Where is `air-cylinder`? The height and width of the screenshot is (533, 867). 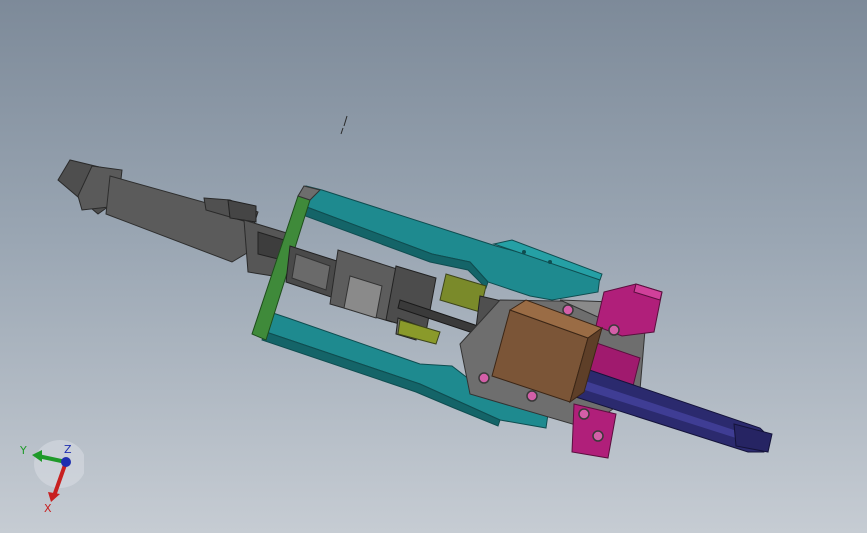 air-cylinder is located at coordinates (174, 219).